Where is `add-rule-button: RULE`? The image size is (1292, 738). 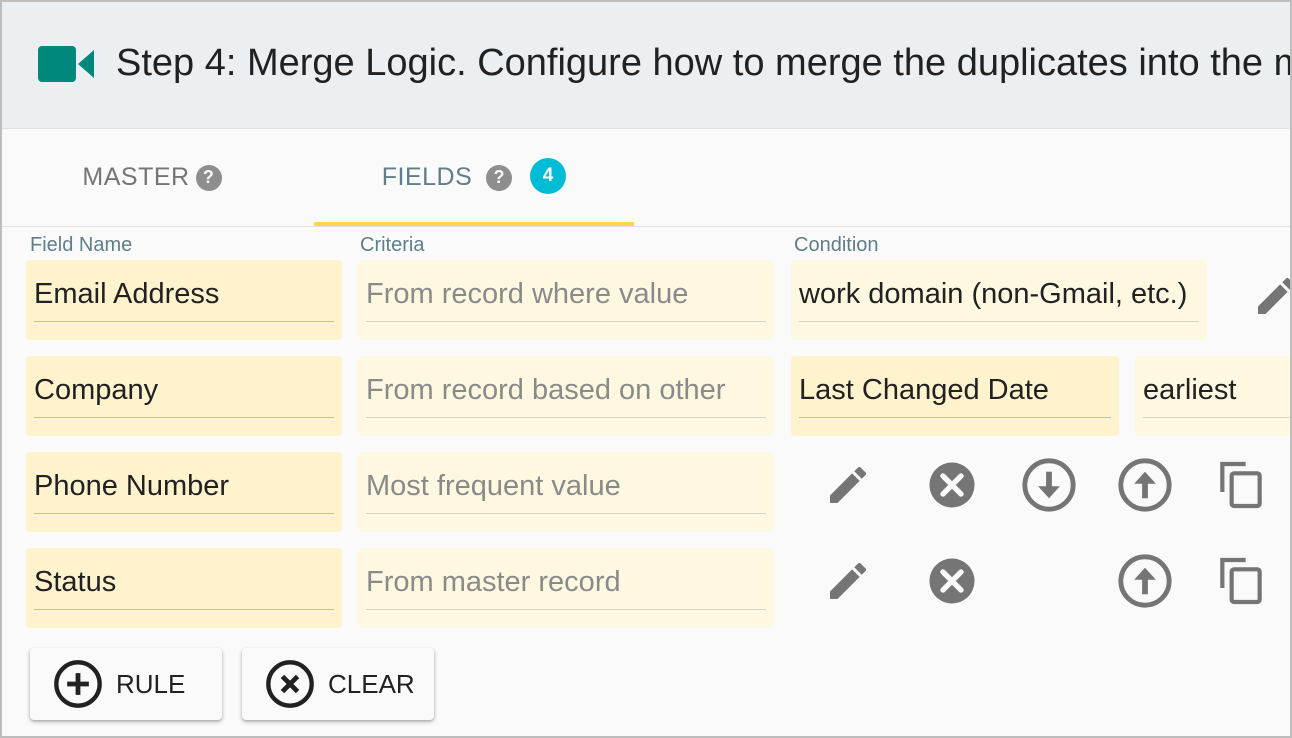
add-rule-button: RULE is located at coordinates (126, 684).